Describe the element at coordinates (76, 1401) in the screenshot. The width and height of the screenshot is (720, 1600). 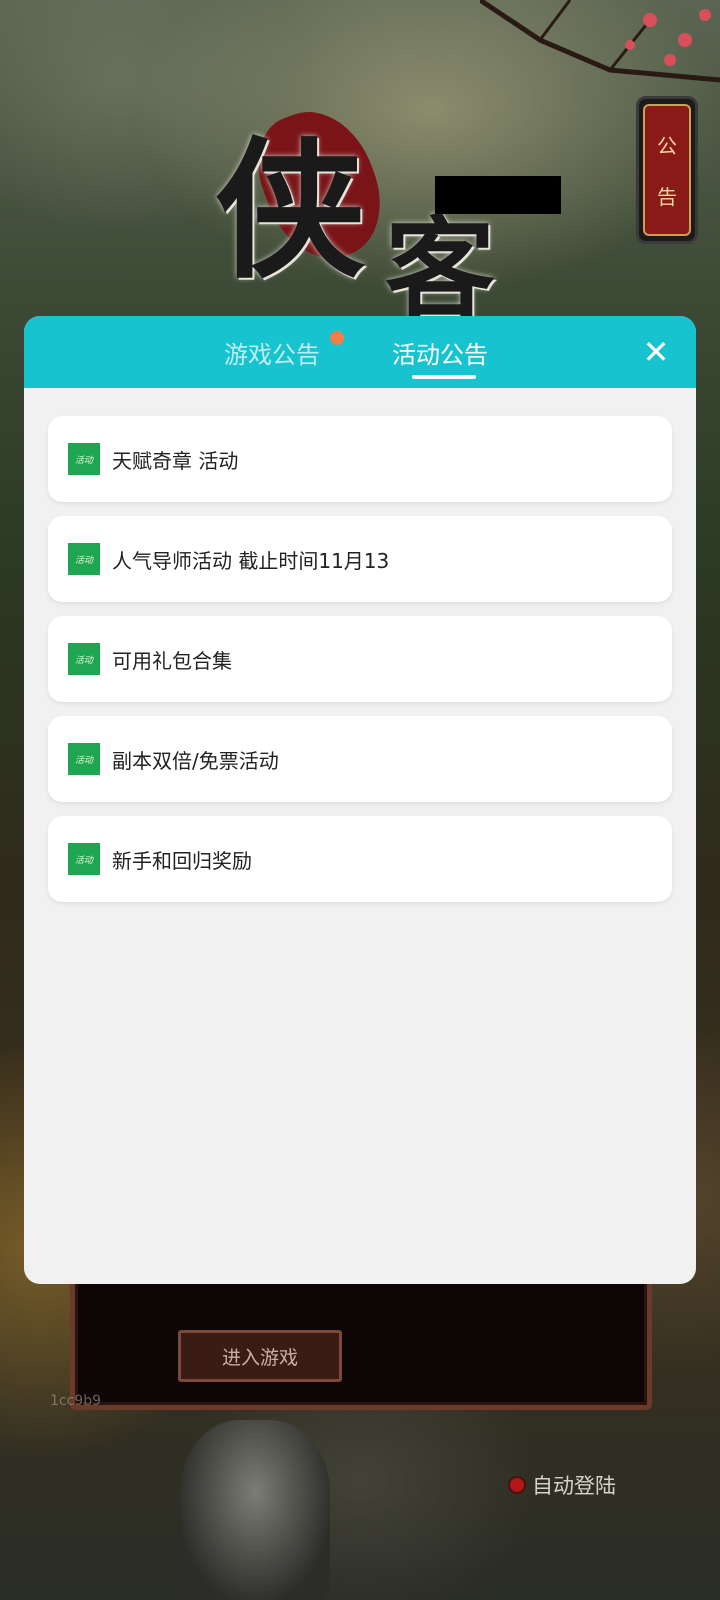
I see `user-id-label: 1cc9b9` at that location.